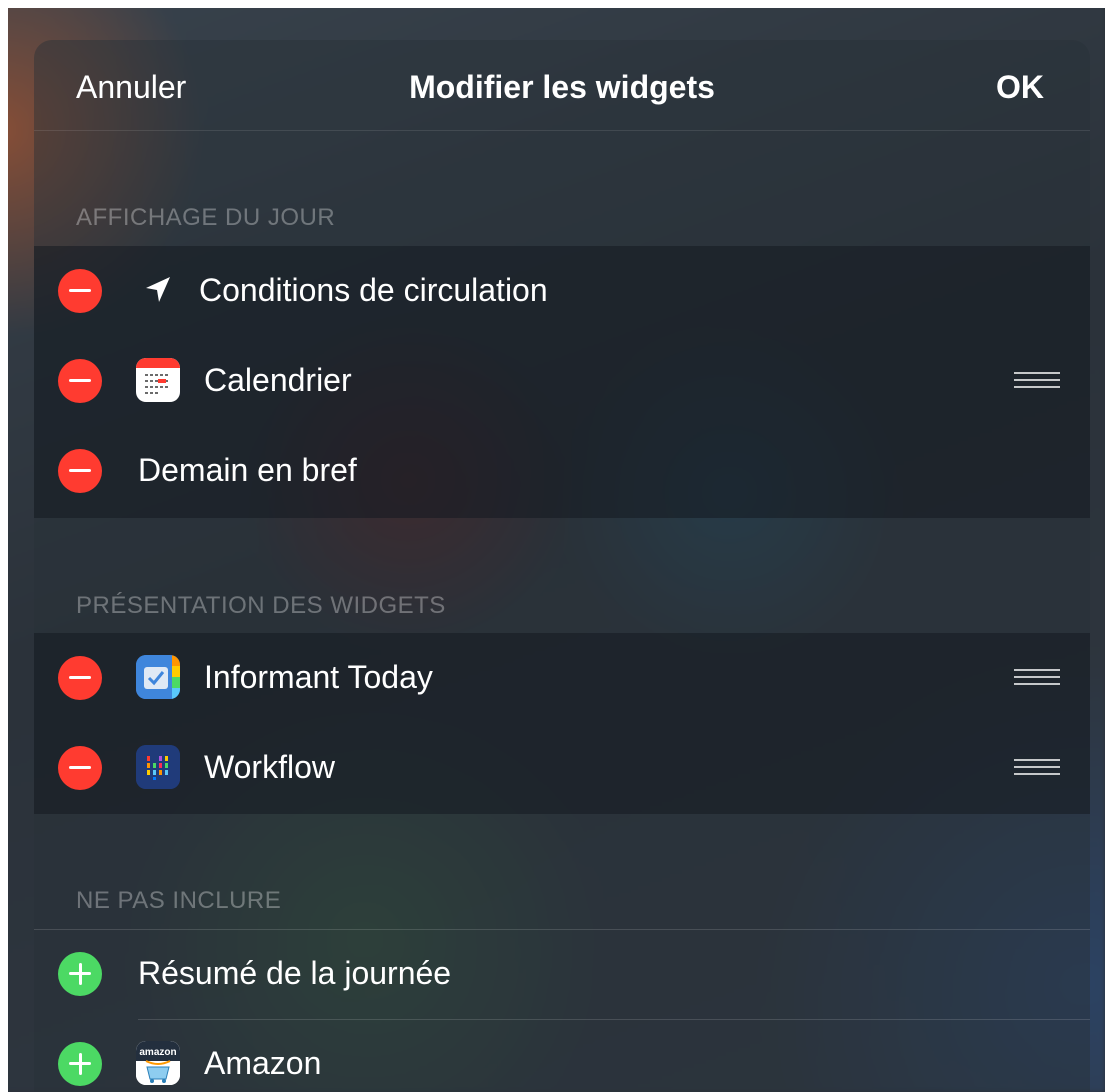 The image size is (1105, 1092). Describe the element at coordinates (552, 4) in the screenshot. I see `screen-edge-top` at that location.